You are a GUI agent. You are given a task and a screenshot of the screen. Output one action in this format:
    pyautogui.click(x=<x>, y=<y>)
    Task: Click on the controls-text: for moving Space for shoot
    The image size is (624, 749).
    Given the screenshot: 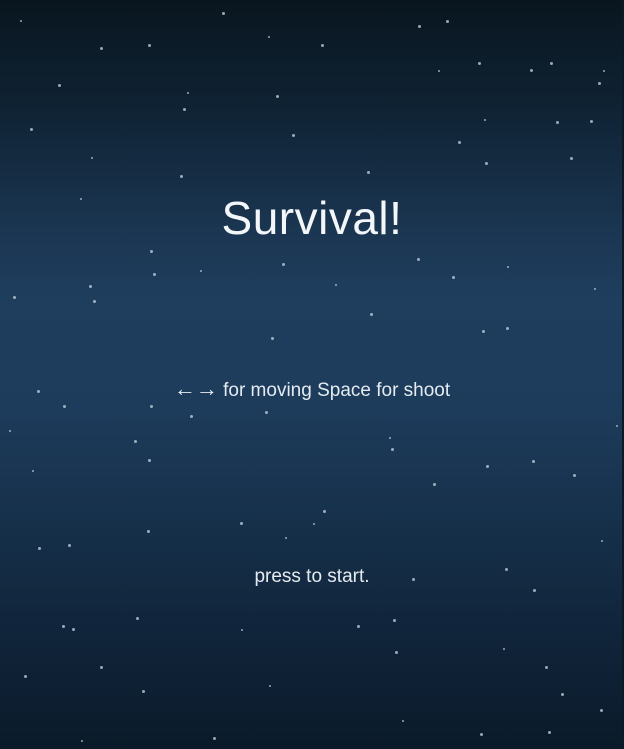 What is the action you would take?
    pyautogui.click(x=337, y=390)
    